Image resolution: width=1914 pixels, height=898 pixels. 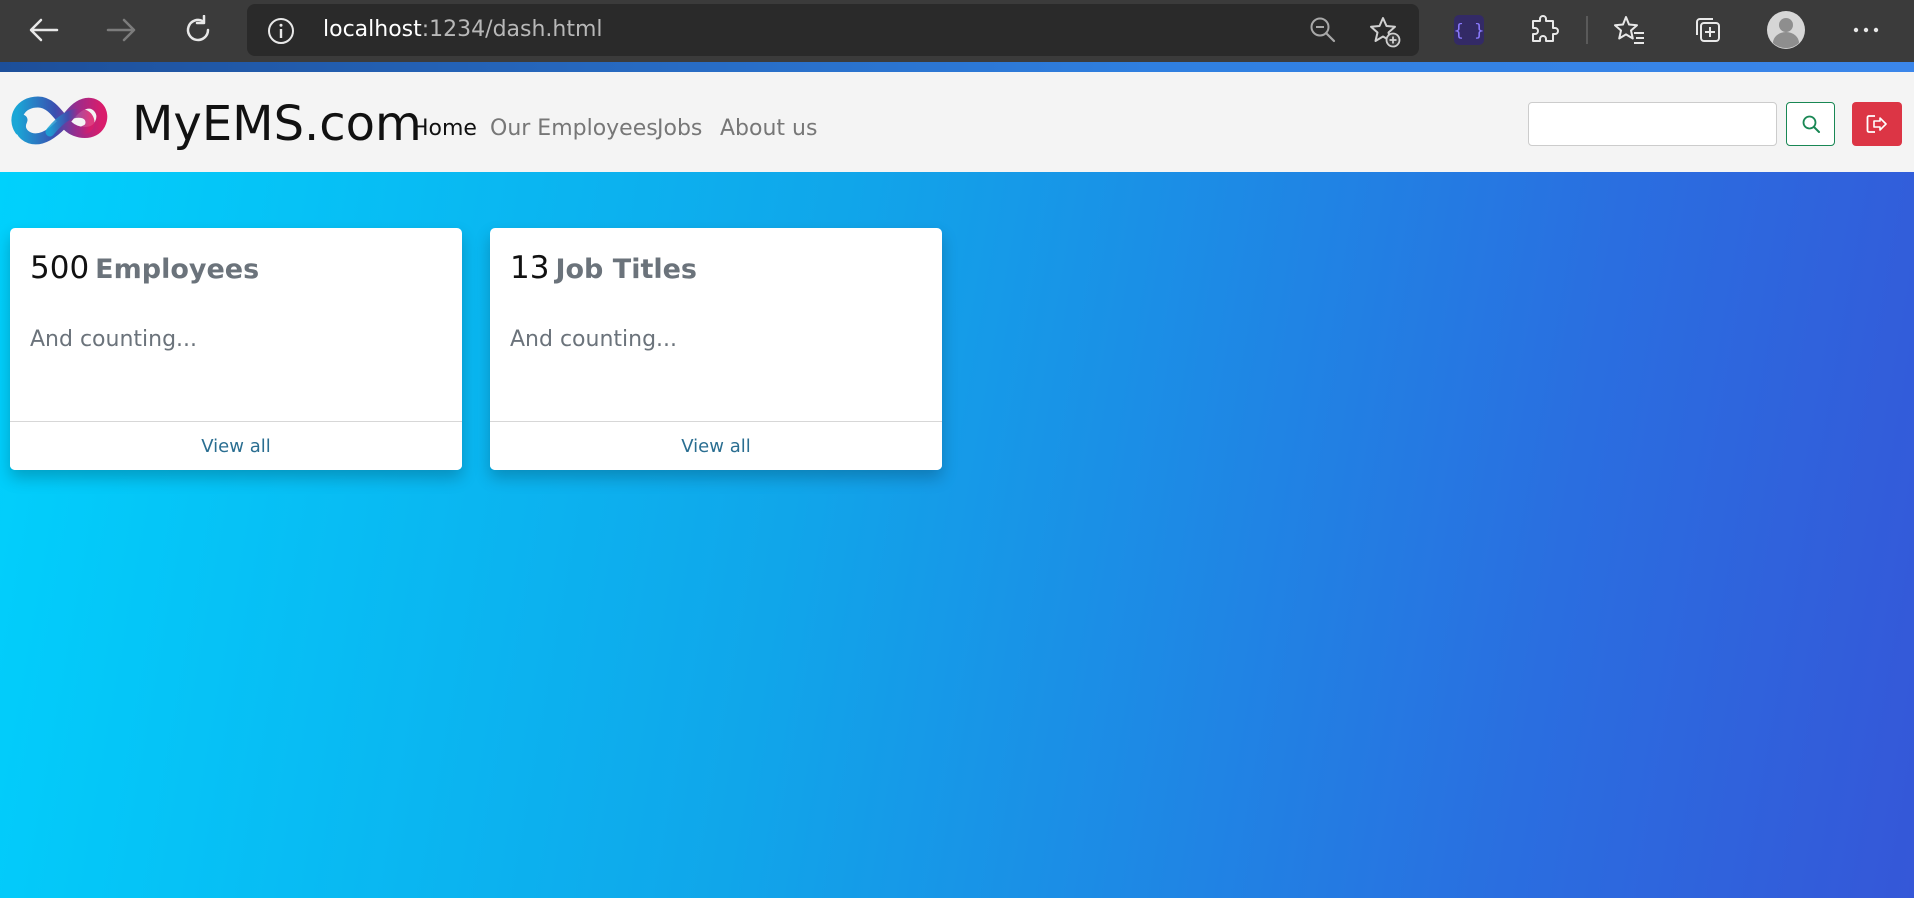 I want to click on nav-link-our-employees: Our Employees, so click(x=574, y=128).